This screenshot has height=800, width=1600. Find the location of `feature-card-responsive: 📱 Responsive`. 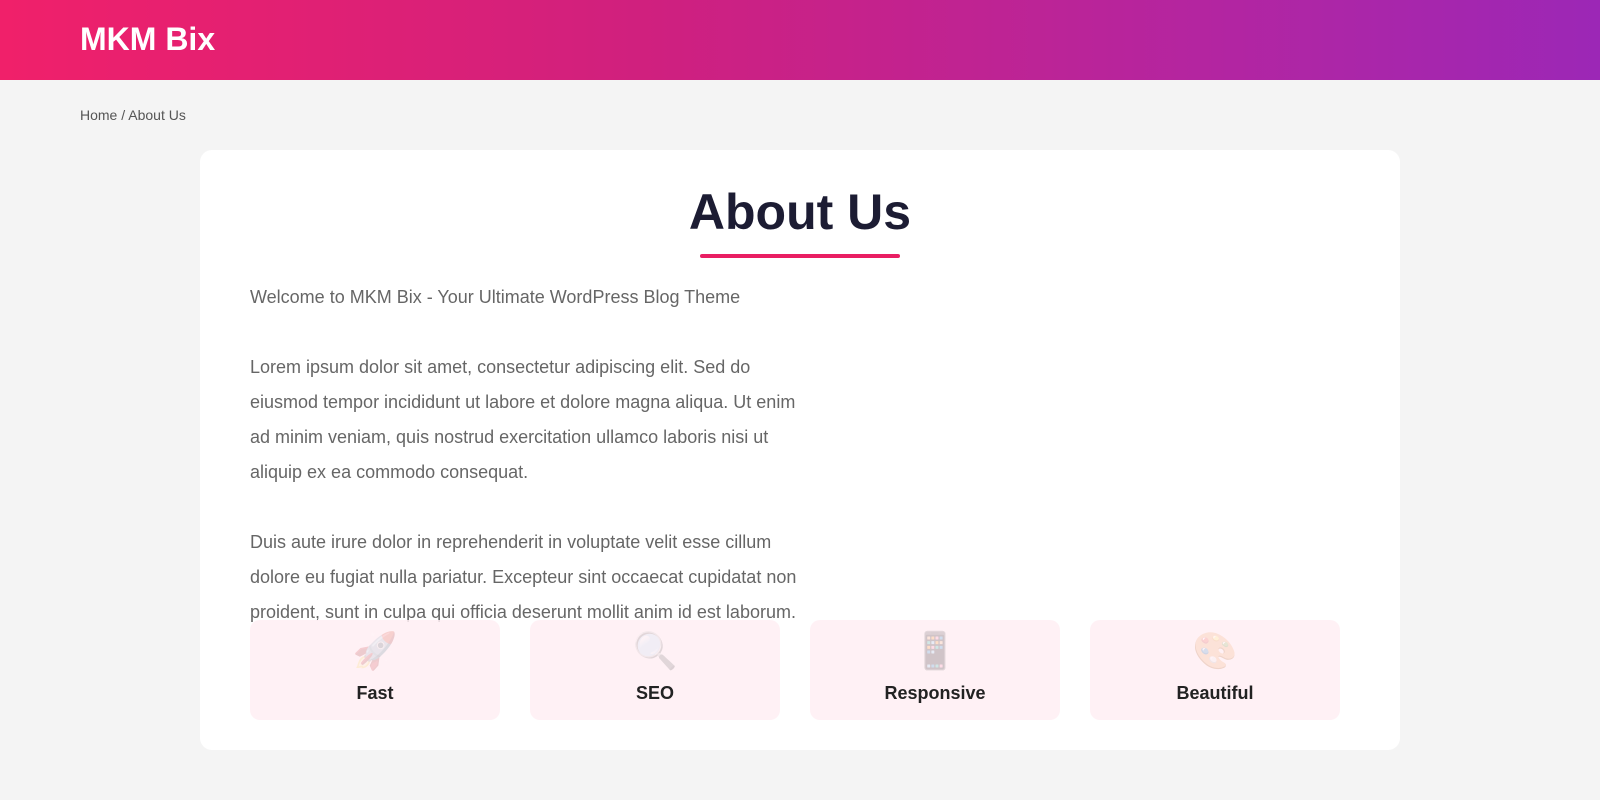

feature-card-responsive: 📱 Responsive is located at coordinates (935, 670).